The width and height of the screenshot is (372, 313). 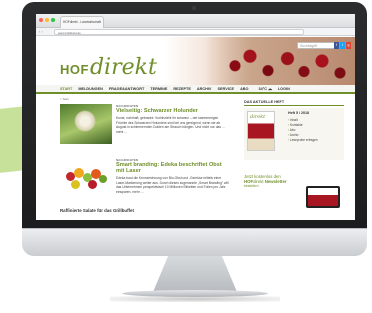 What do you see at coordinates (284, 89) in the screenshot?
I see `login-link: LOGIN` at bounding box center [284, 89].